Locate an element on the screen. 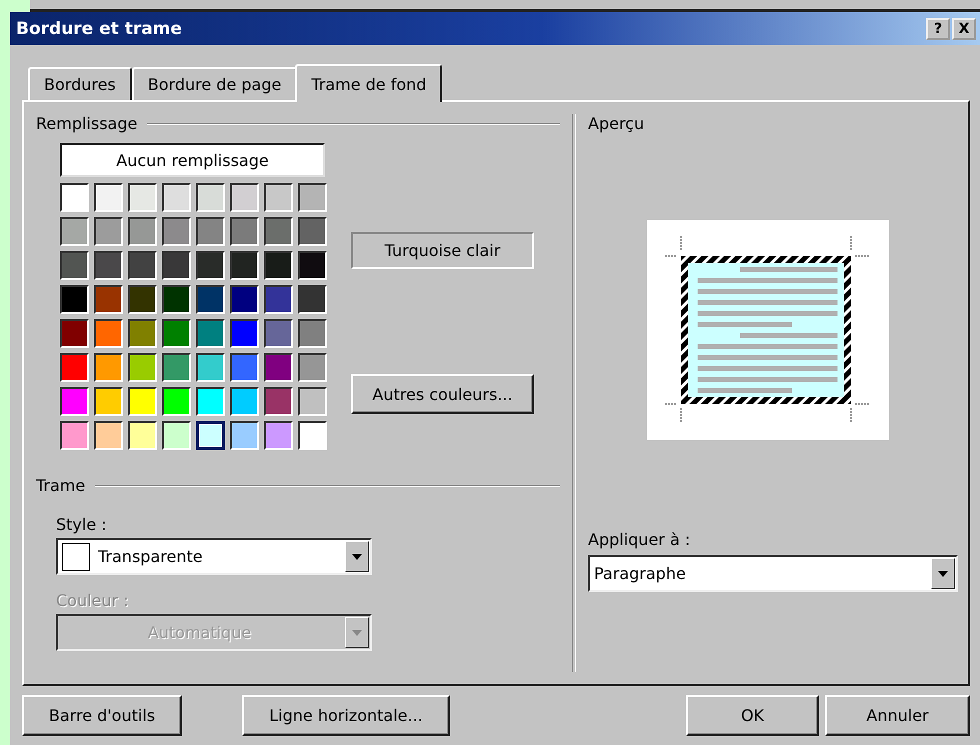 This screenshot has width=980, height=745. group-heading: Trame is located at coordinates (61, 485).